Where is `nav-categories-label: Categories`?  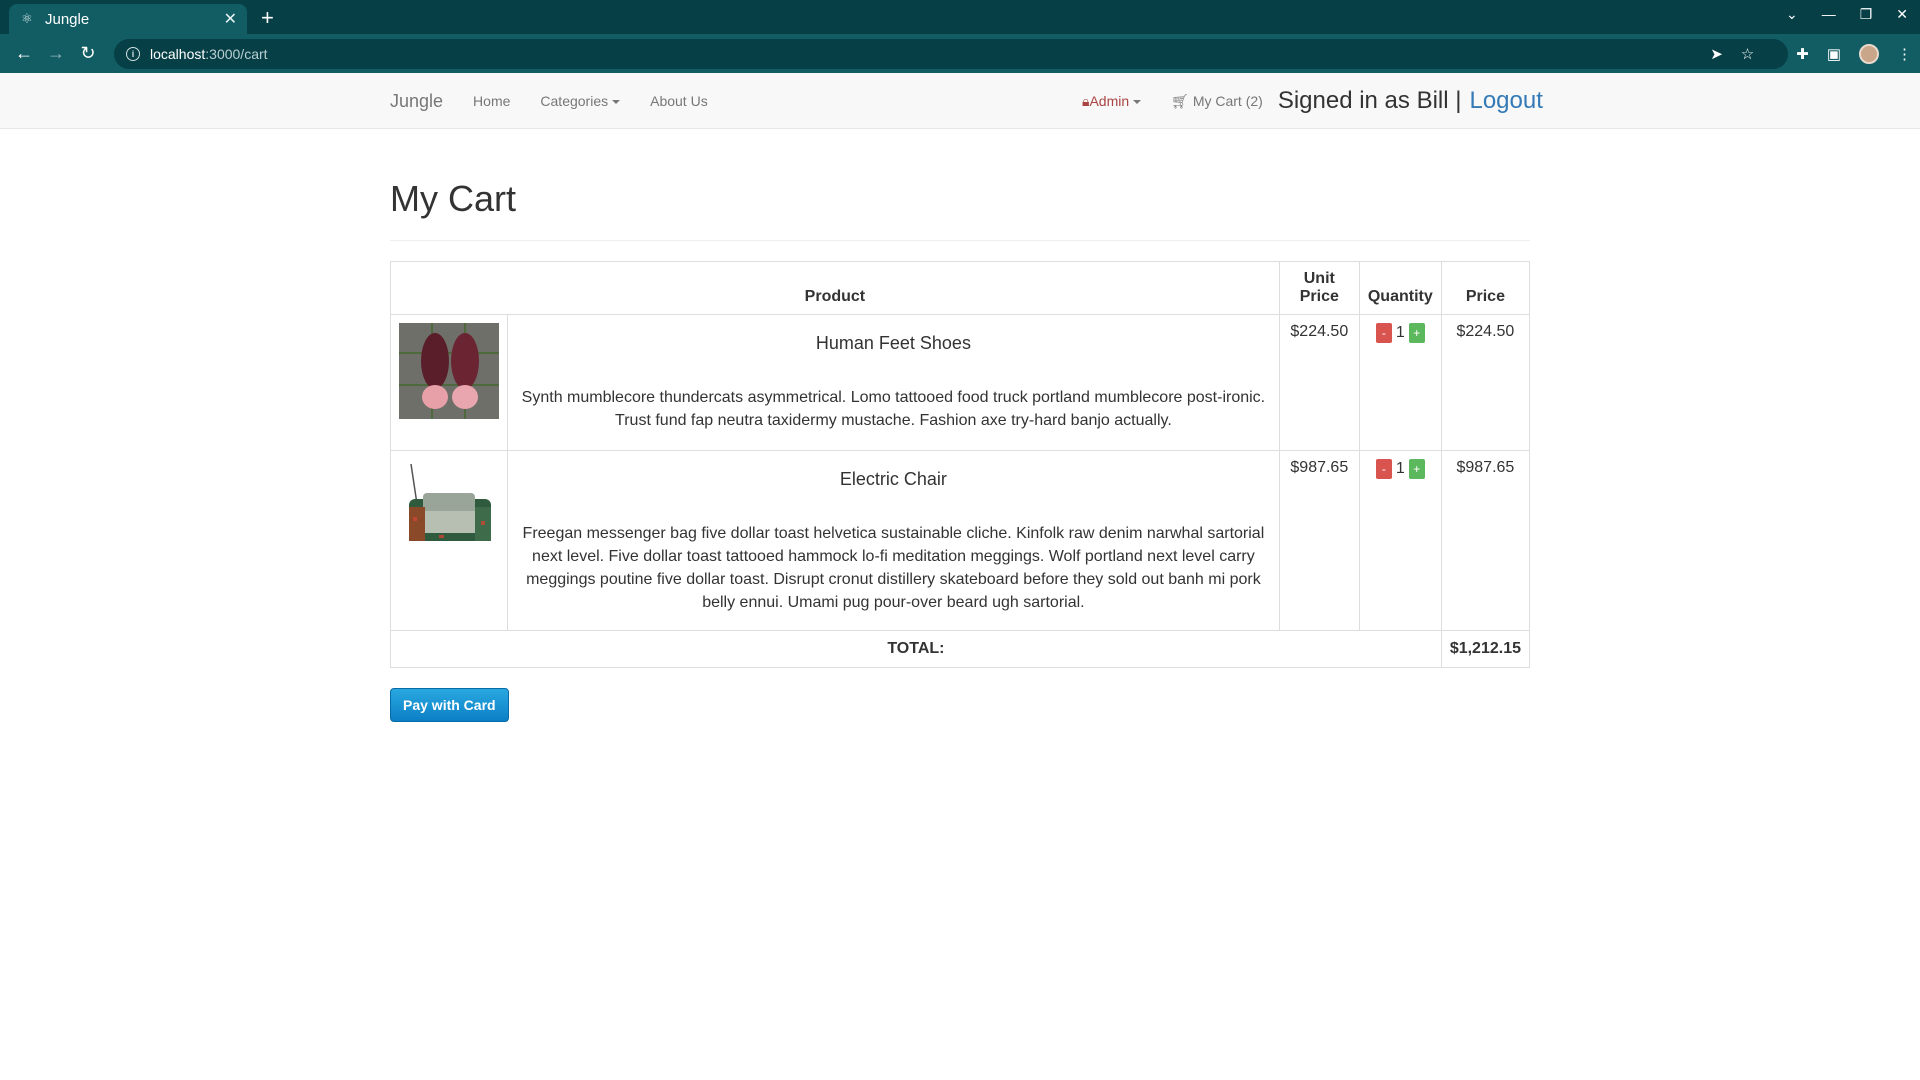
nav-categories-label: Categories is located at coordinates (574, 101).